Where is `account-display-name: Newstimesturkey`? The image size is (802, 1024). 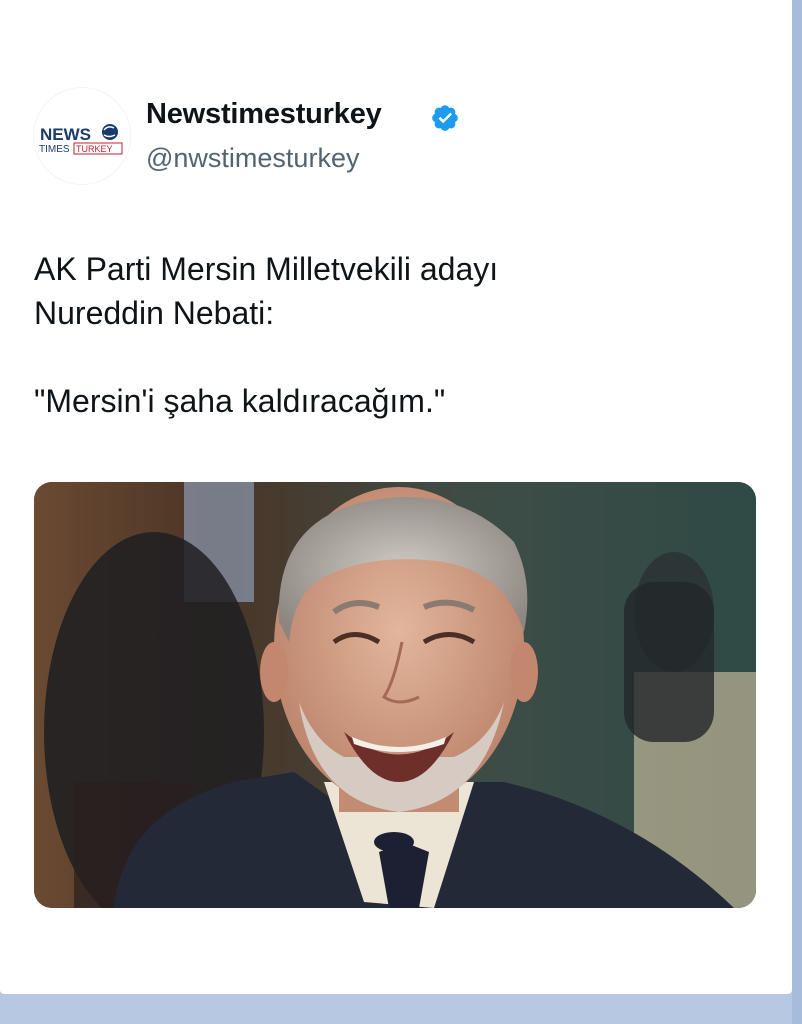 account-display-name: Newstimesturkey is located at coordinates (264, 114).